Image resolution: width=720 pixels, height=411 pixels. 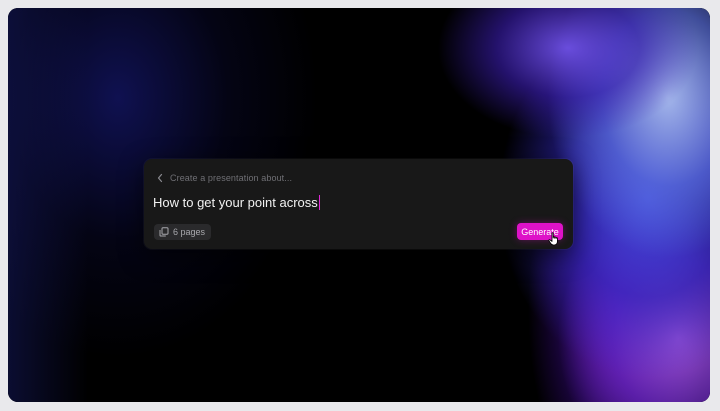 I want to click on prompt-text: How to get your point across, so click(x=235, y=202).